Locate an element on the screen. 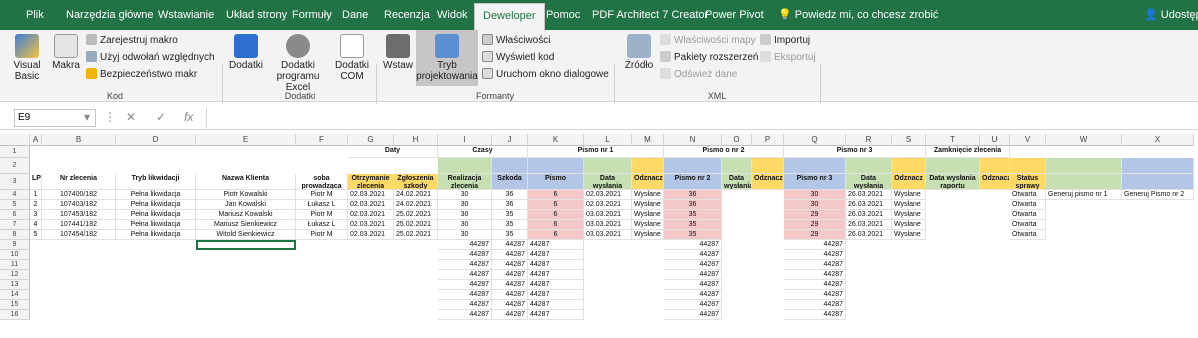 Image resolution: width=1198 pixels, height=338 pixels. row-header: 12 is located at coordinates (15, 275).